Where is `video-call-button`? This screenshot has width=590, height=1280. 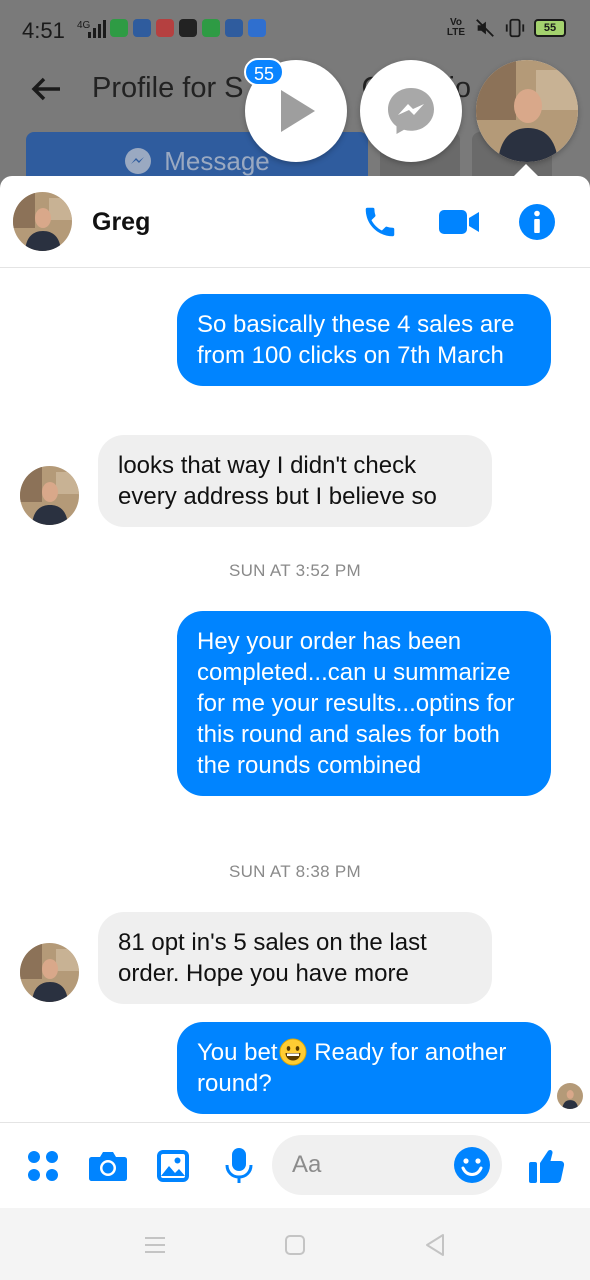 video-call-button is located at coordinates (459, 222).